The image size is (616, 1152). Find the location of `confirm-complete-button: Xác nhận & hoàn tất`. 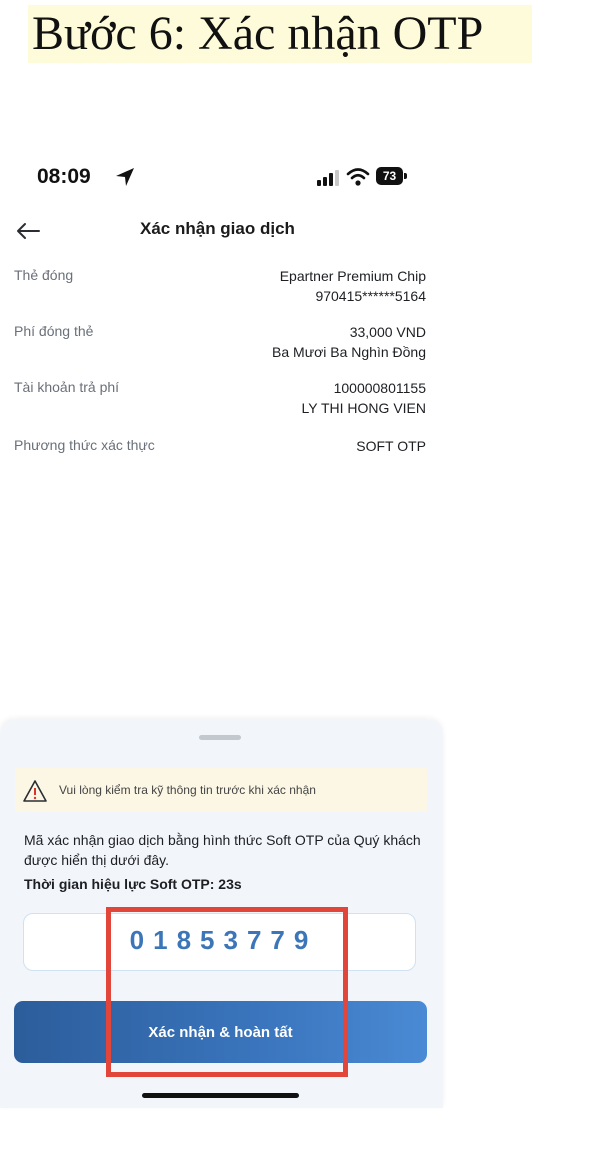

confirm-complete-button: Xác nhận & hoàn tất is located at coordinates (220, 1032).